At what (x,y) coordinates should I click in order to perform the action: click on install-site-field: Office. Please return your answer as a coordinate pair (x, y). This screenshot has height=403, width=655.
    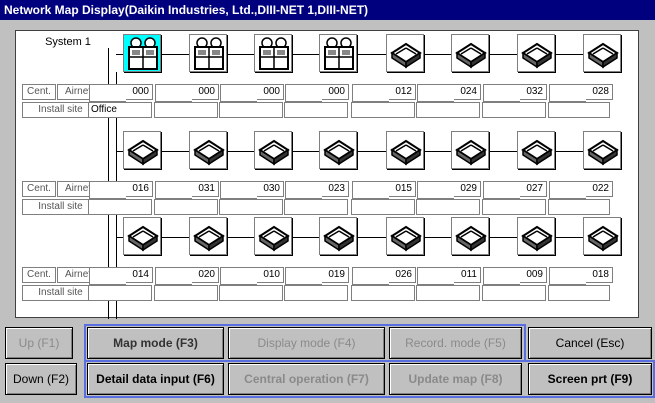
    Looking at the image, I should click on (120, 110).